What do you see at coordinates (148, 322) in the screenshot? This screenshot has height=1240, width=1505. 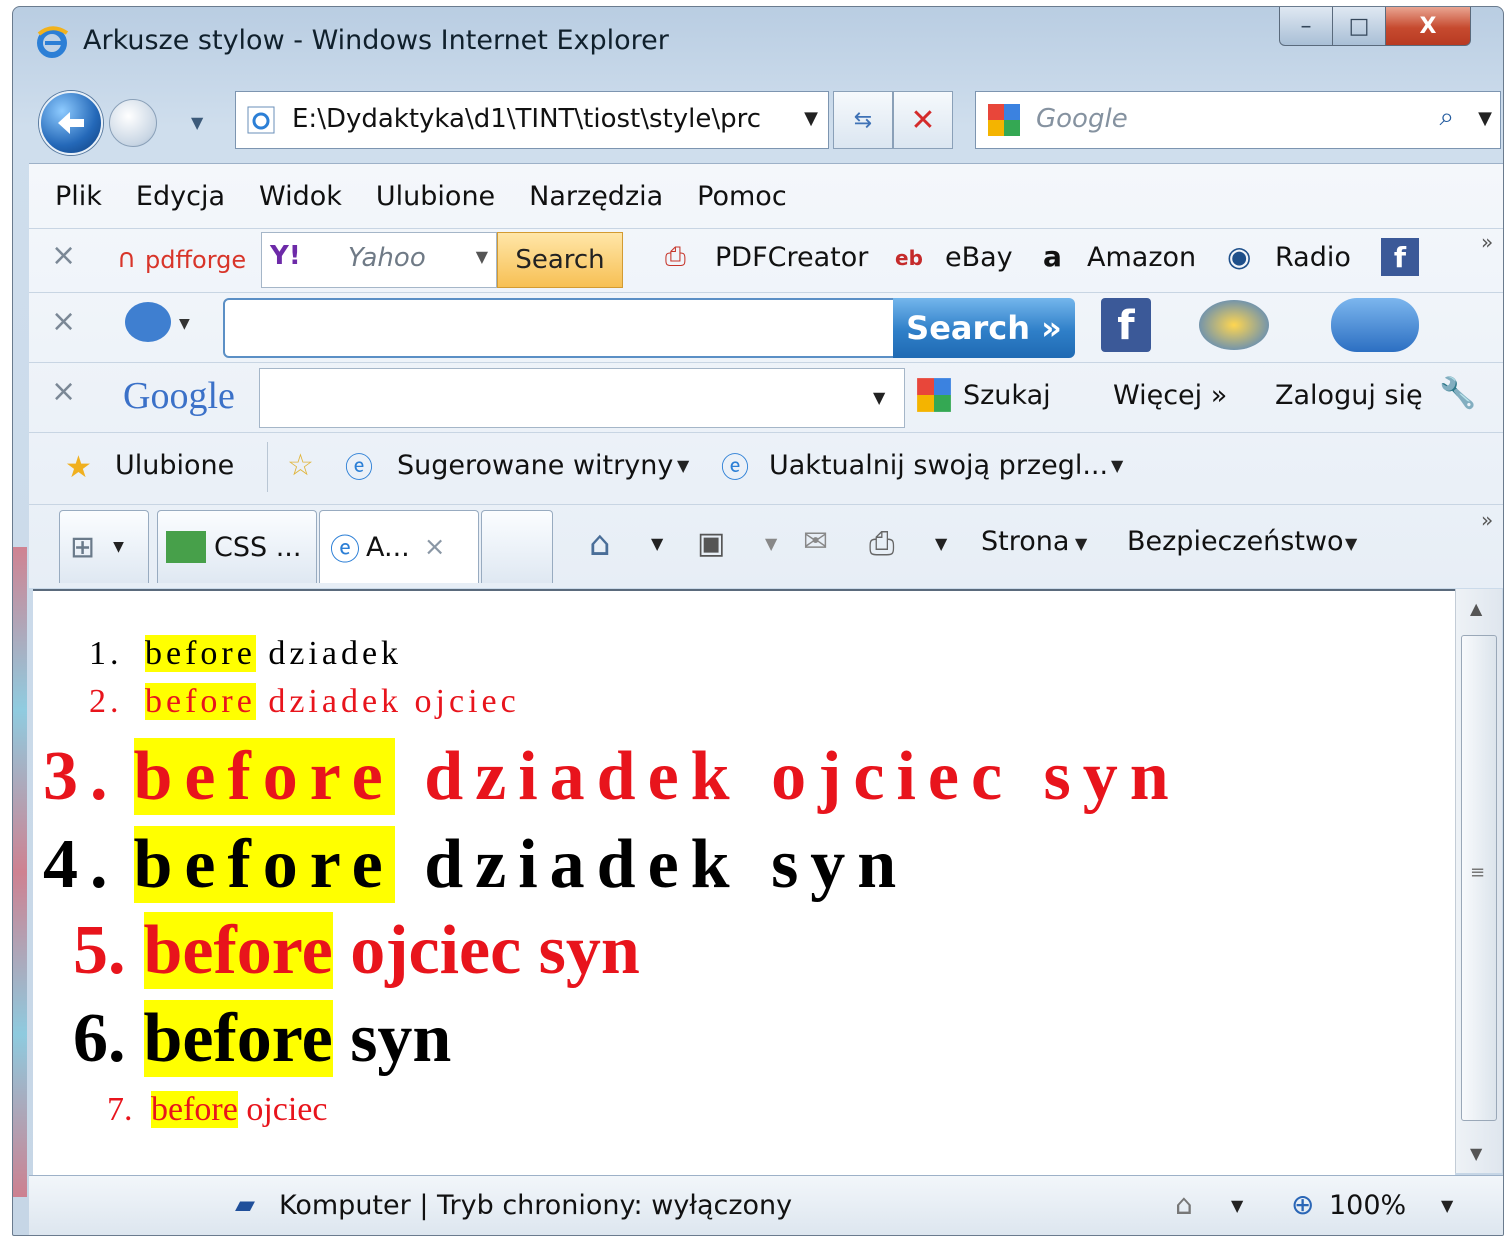 I see `toolbar-logo-icon` at bounding box center [148, 322].